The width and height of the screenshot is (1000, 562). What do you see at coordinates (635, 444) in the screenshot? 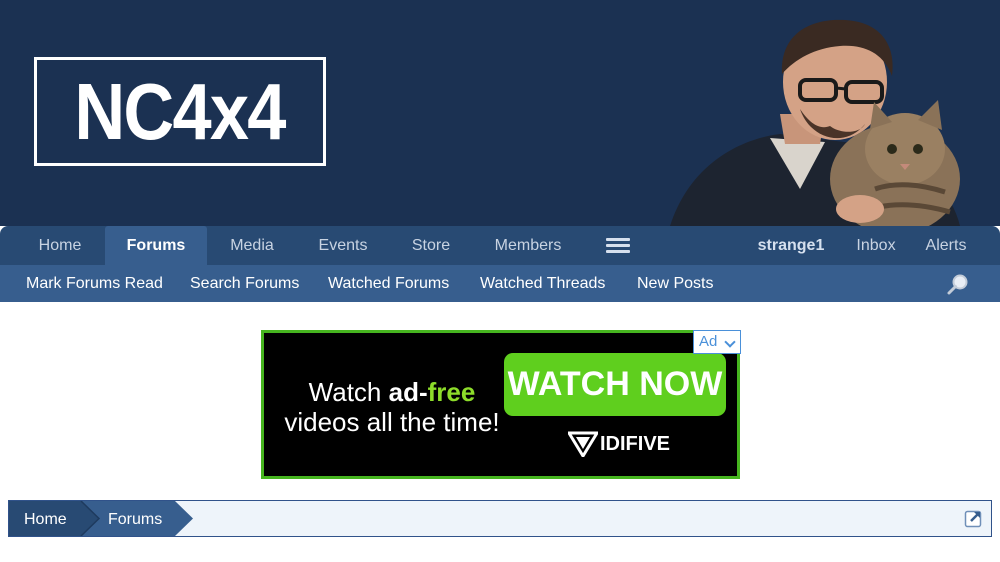
I see `ad-brand-text: IDIFIVE` at bounding box center [635, 444].